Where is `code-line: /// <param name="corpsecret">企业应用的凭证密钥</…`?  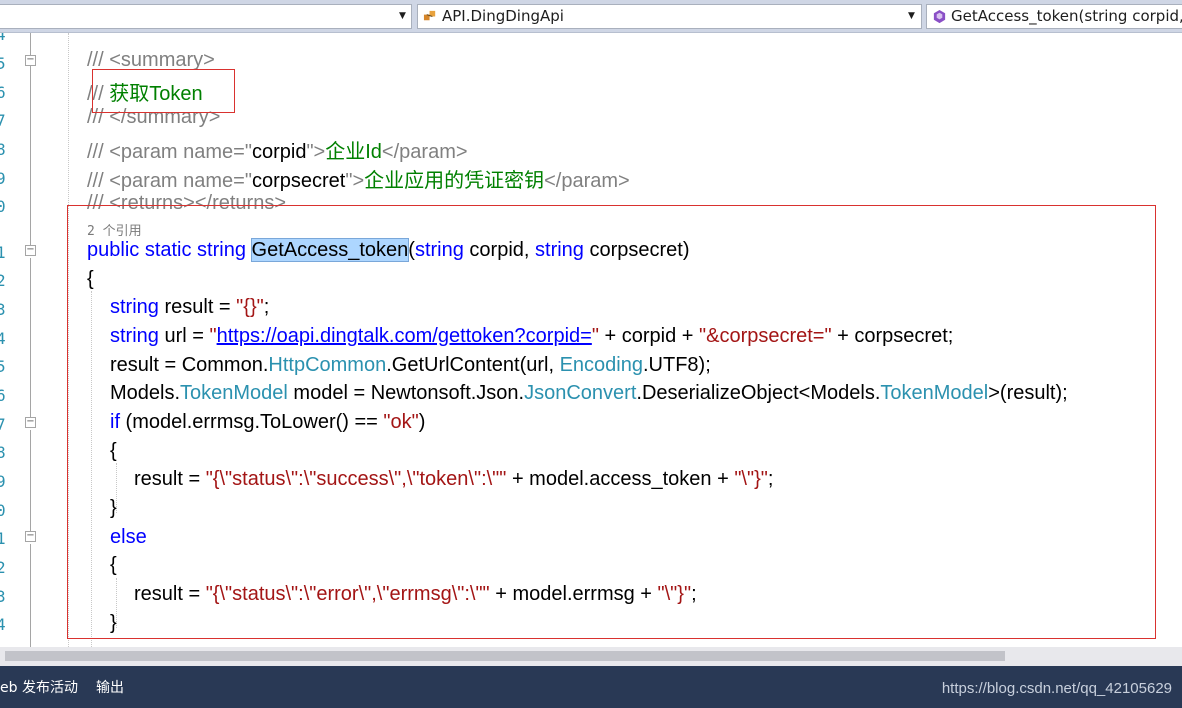
code-line: /// <param name="corpsecret">企业应用的凭证密钥</… is located at coordinates (358, 178).